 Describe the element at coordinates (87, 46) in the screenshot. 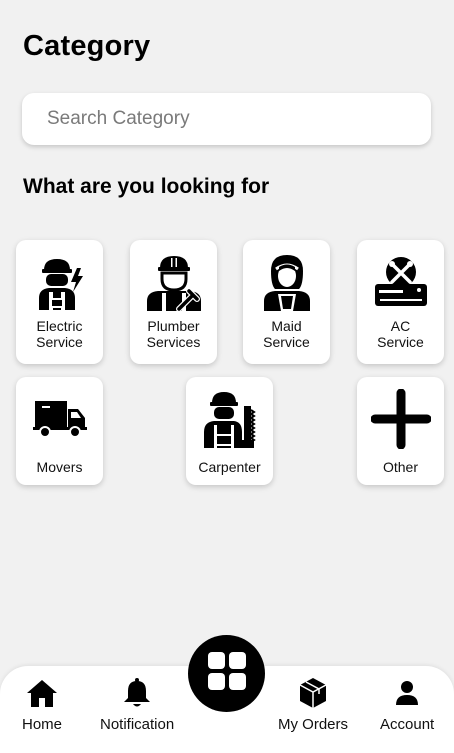

I see `page-title: Category` at that location.